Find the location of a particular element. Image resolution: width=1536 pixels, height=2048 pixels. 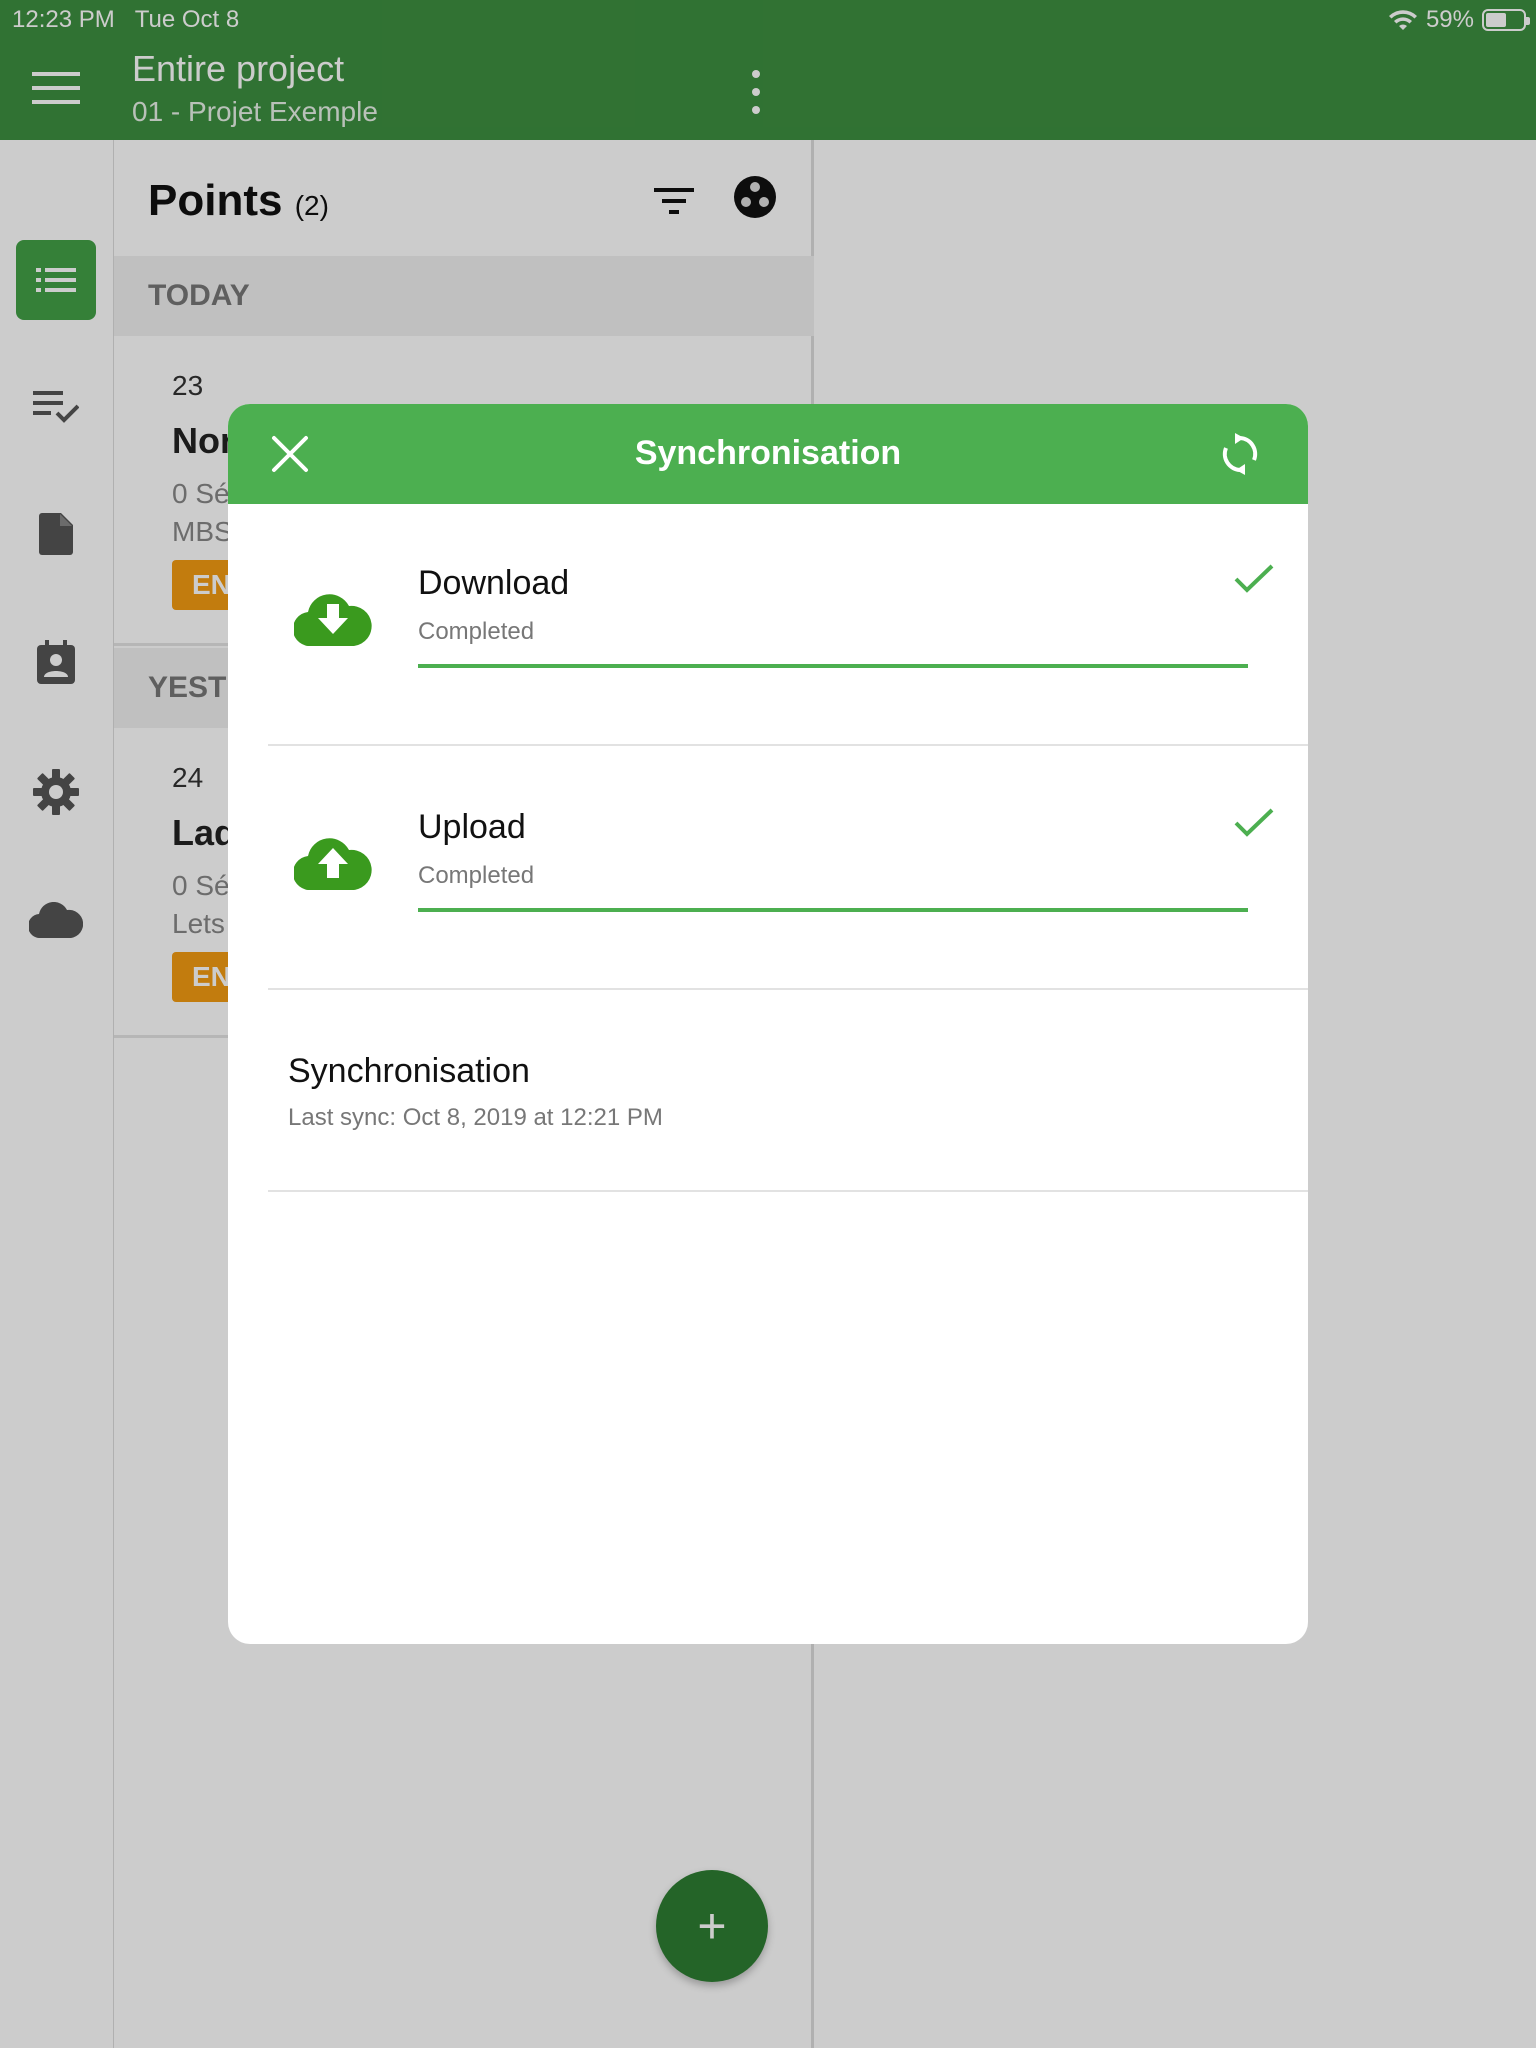

upload-label: Upload is located at coordinates (472, 827).